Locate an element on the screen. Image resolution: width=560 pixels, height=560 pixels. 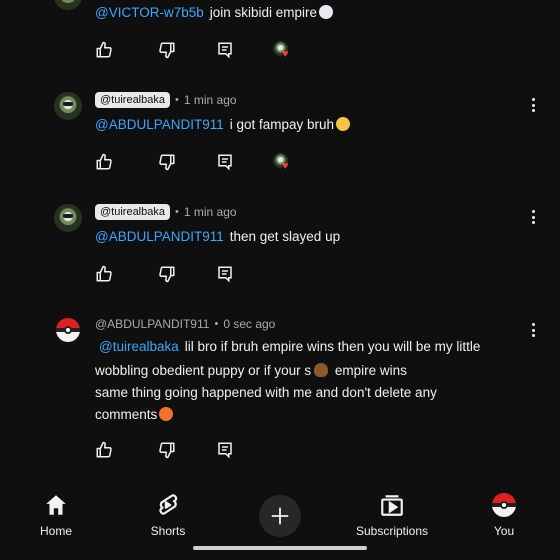
comment-body-line-4: comments is located at coordinates (126, 414).